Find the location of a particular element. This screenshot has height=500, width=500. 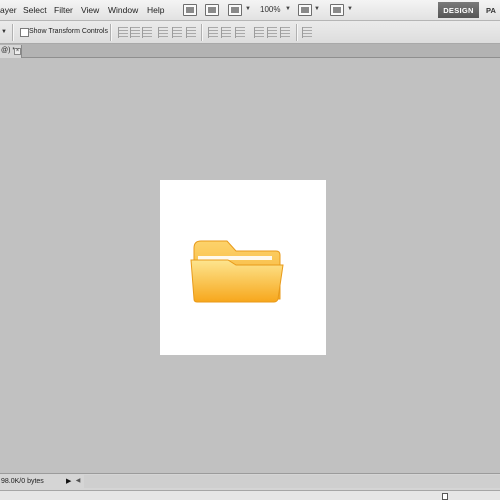

status-bar: 98.0K/0 bytes ▶ ◀ is located at coordinates (250, 481).